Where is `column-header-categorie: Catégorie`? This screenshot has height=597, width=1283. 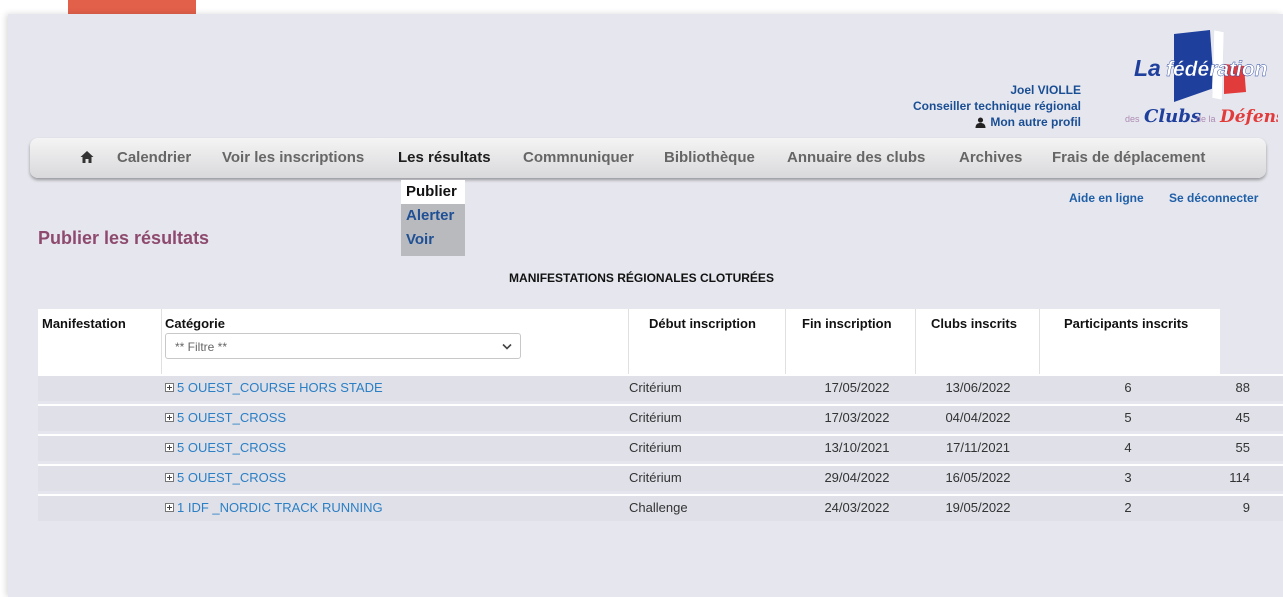
column-header-categorie: Catégorie is located at coordinates (195, 323).